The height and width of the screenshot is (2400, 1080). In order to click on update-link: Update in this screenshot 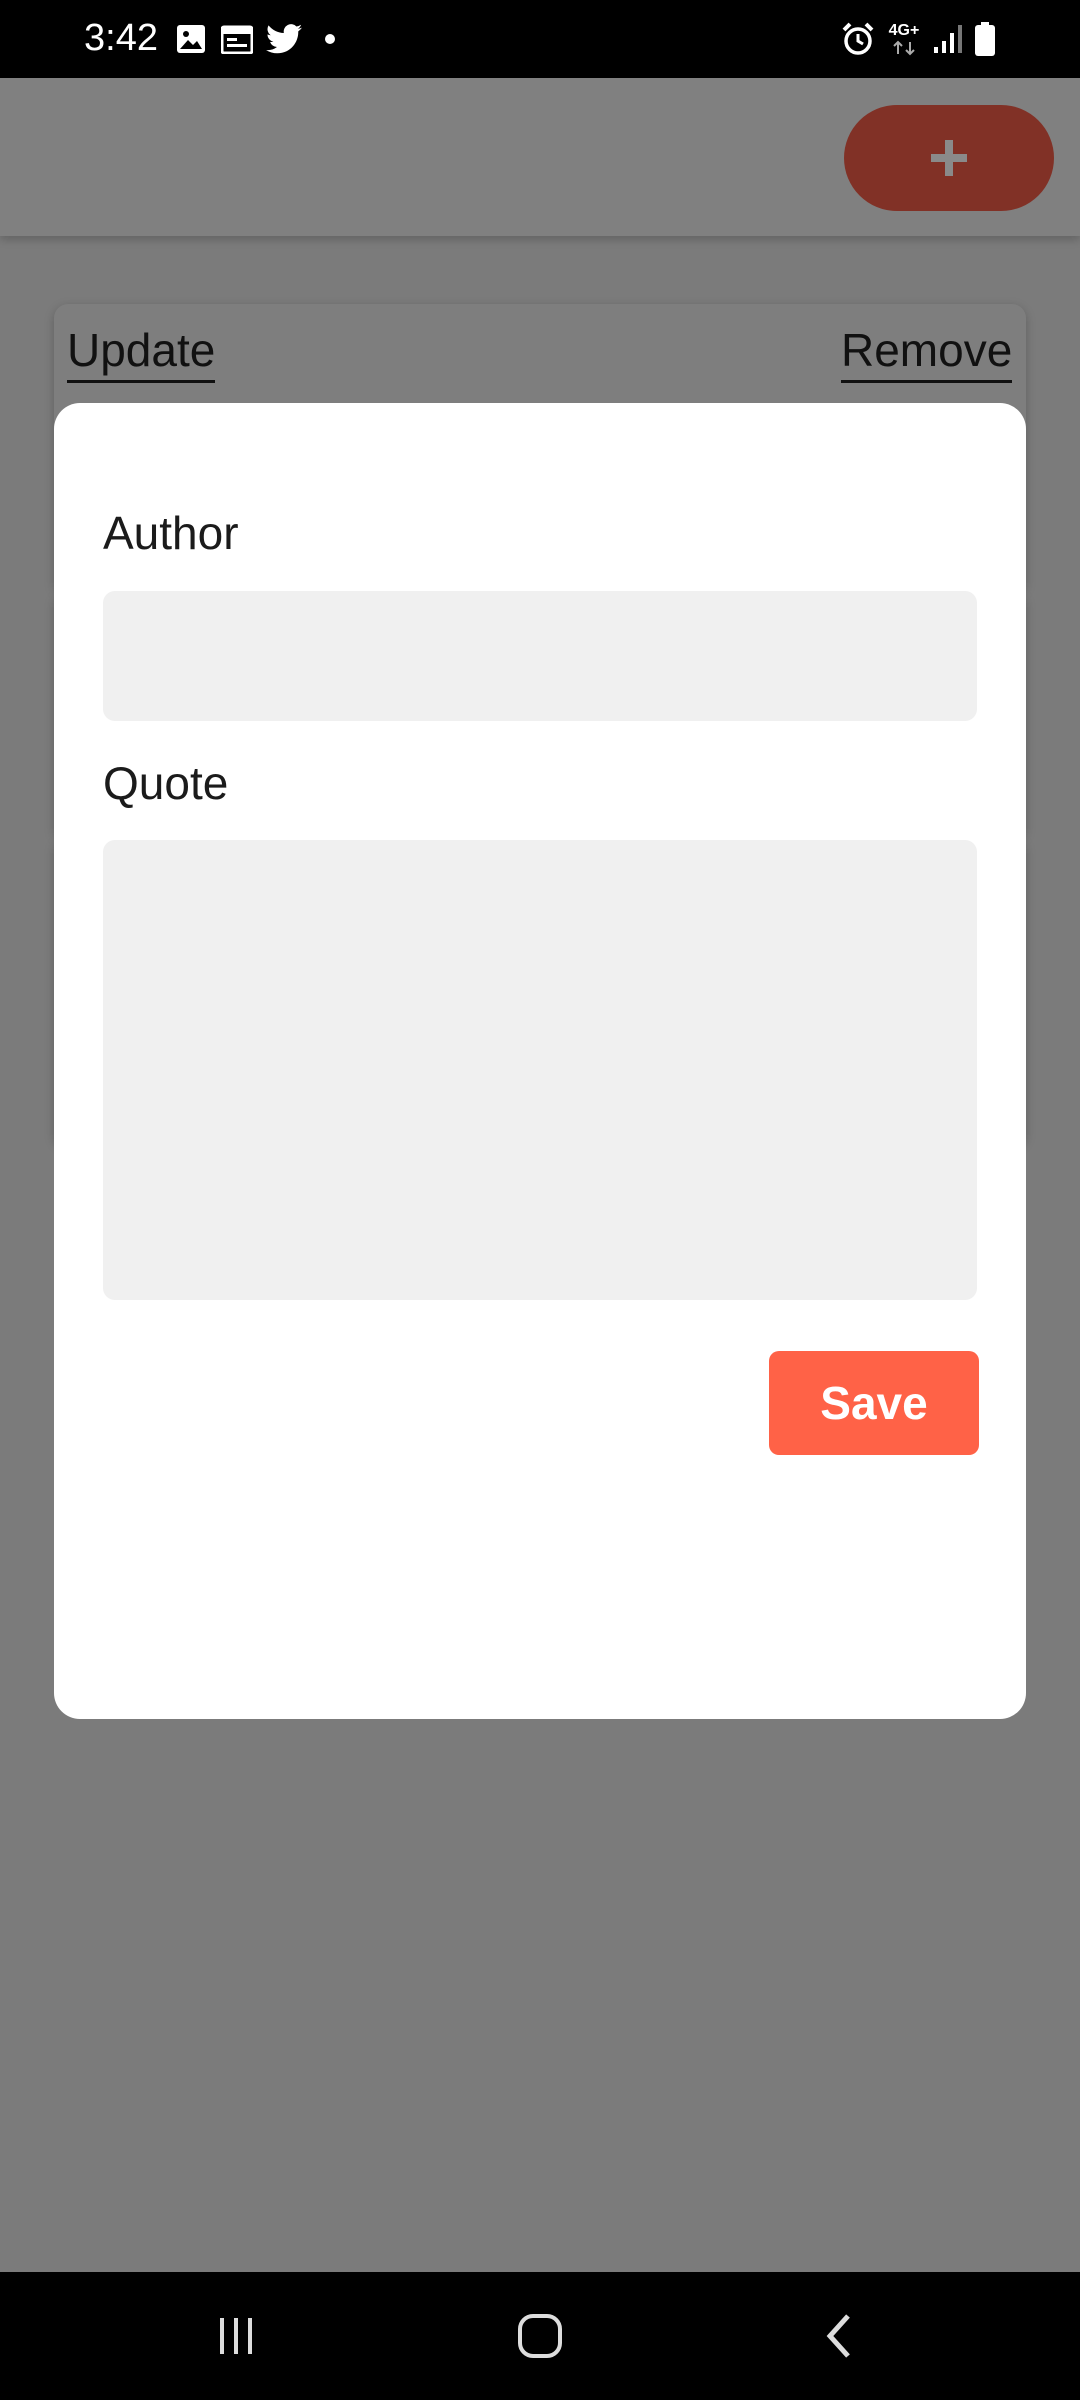, I will do `click(141, 352)`.